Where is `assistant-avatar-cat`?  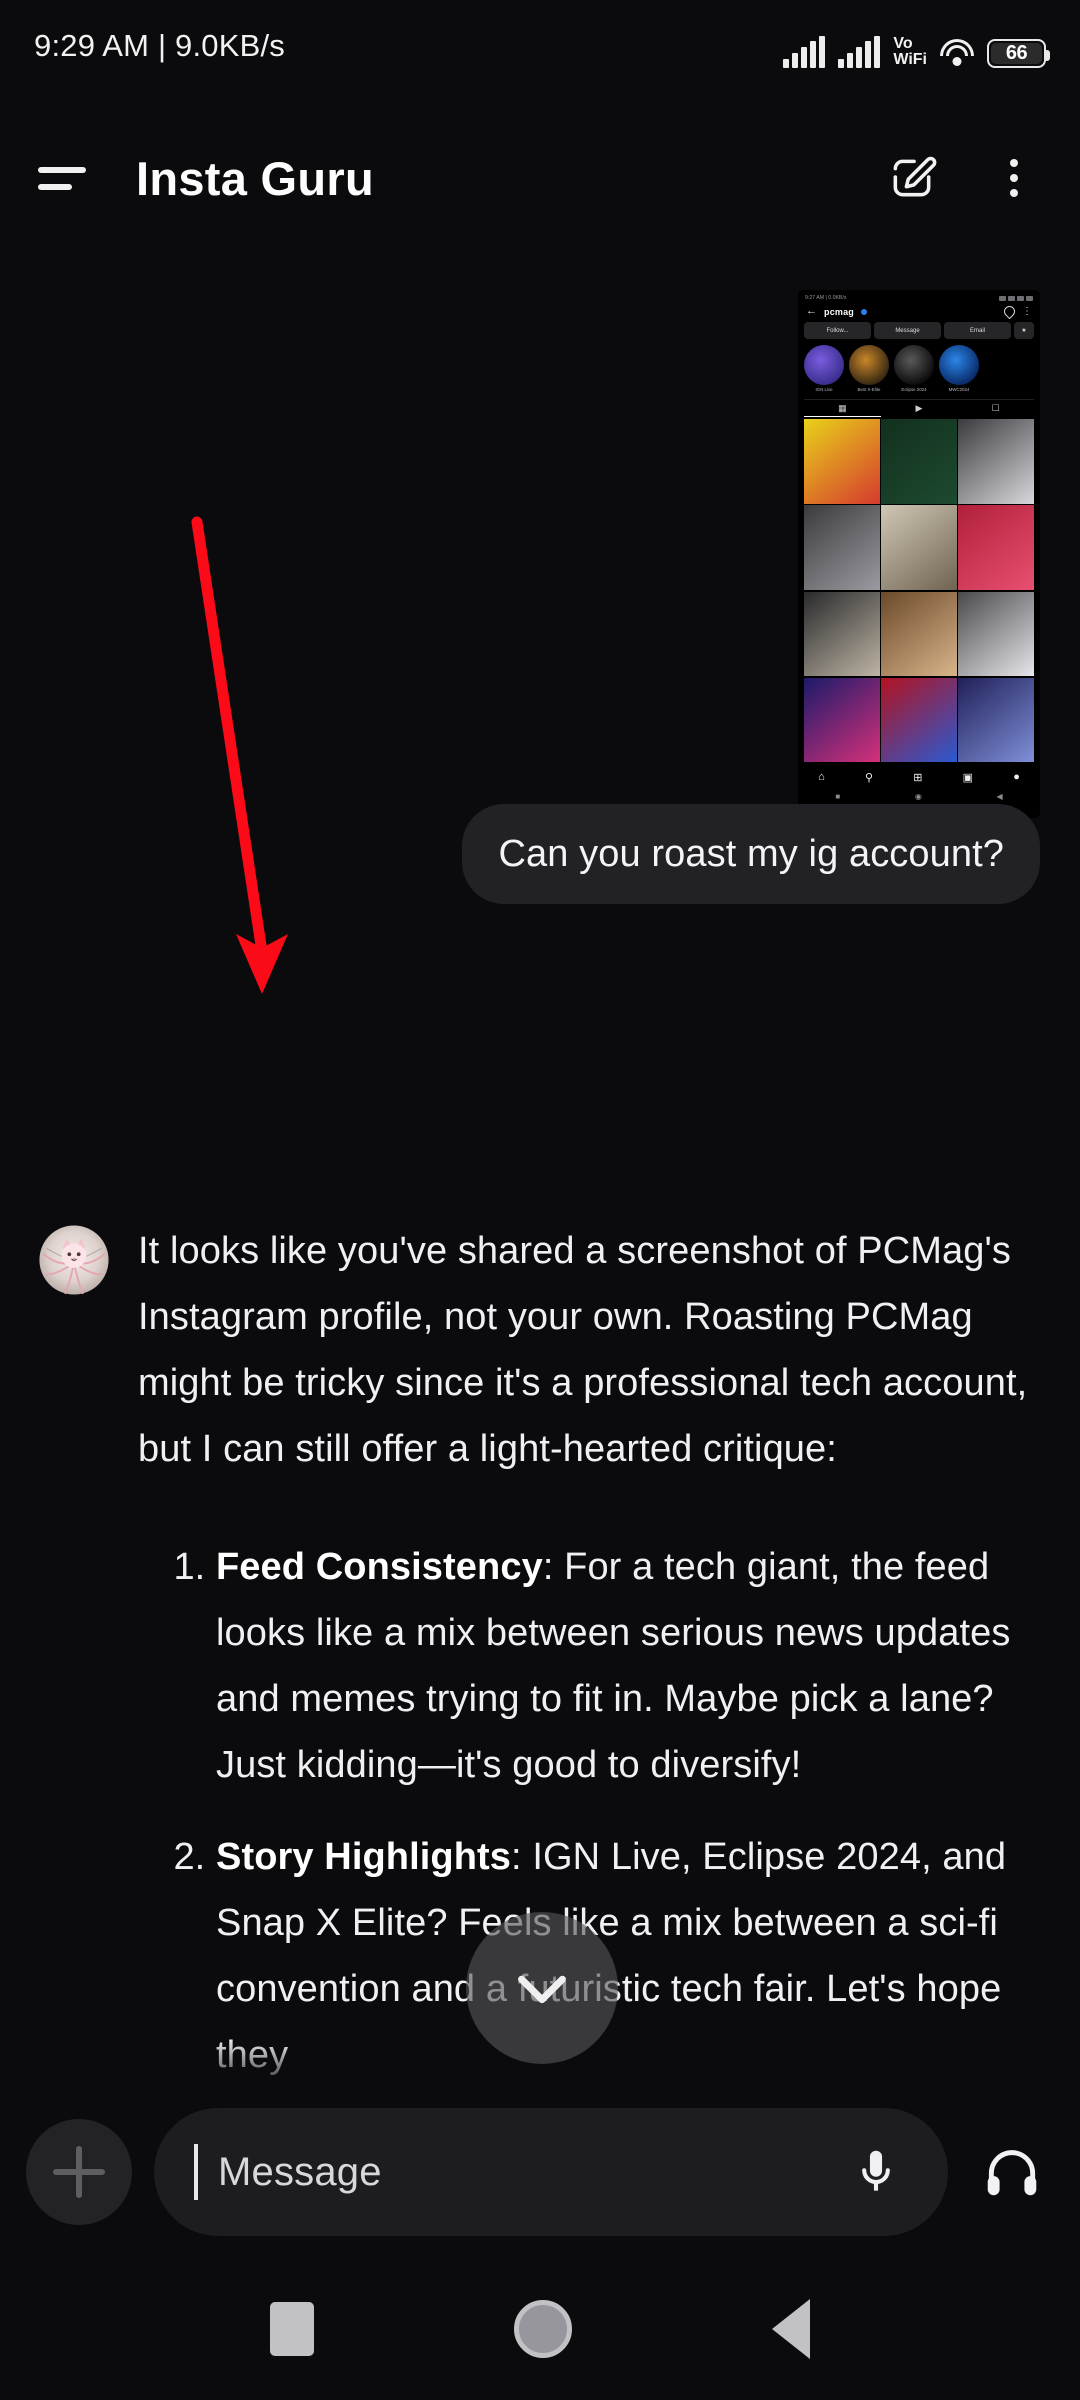 assistant-avatar-cat is located at coordinates (74, 1260).